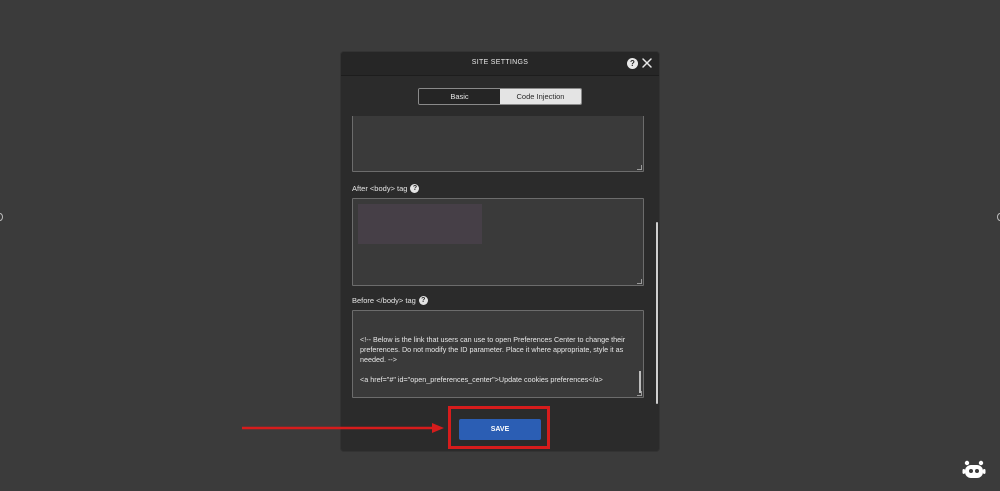 This screenshot has width=1000, height=491. Describe the element at coordinates (498, 242) in the screenshot. I see `after-body-textarea` at that location.